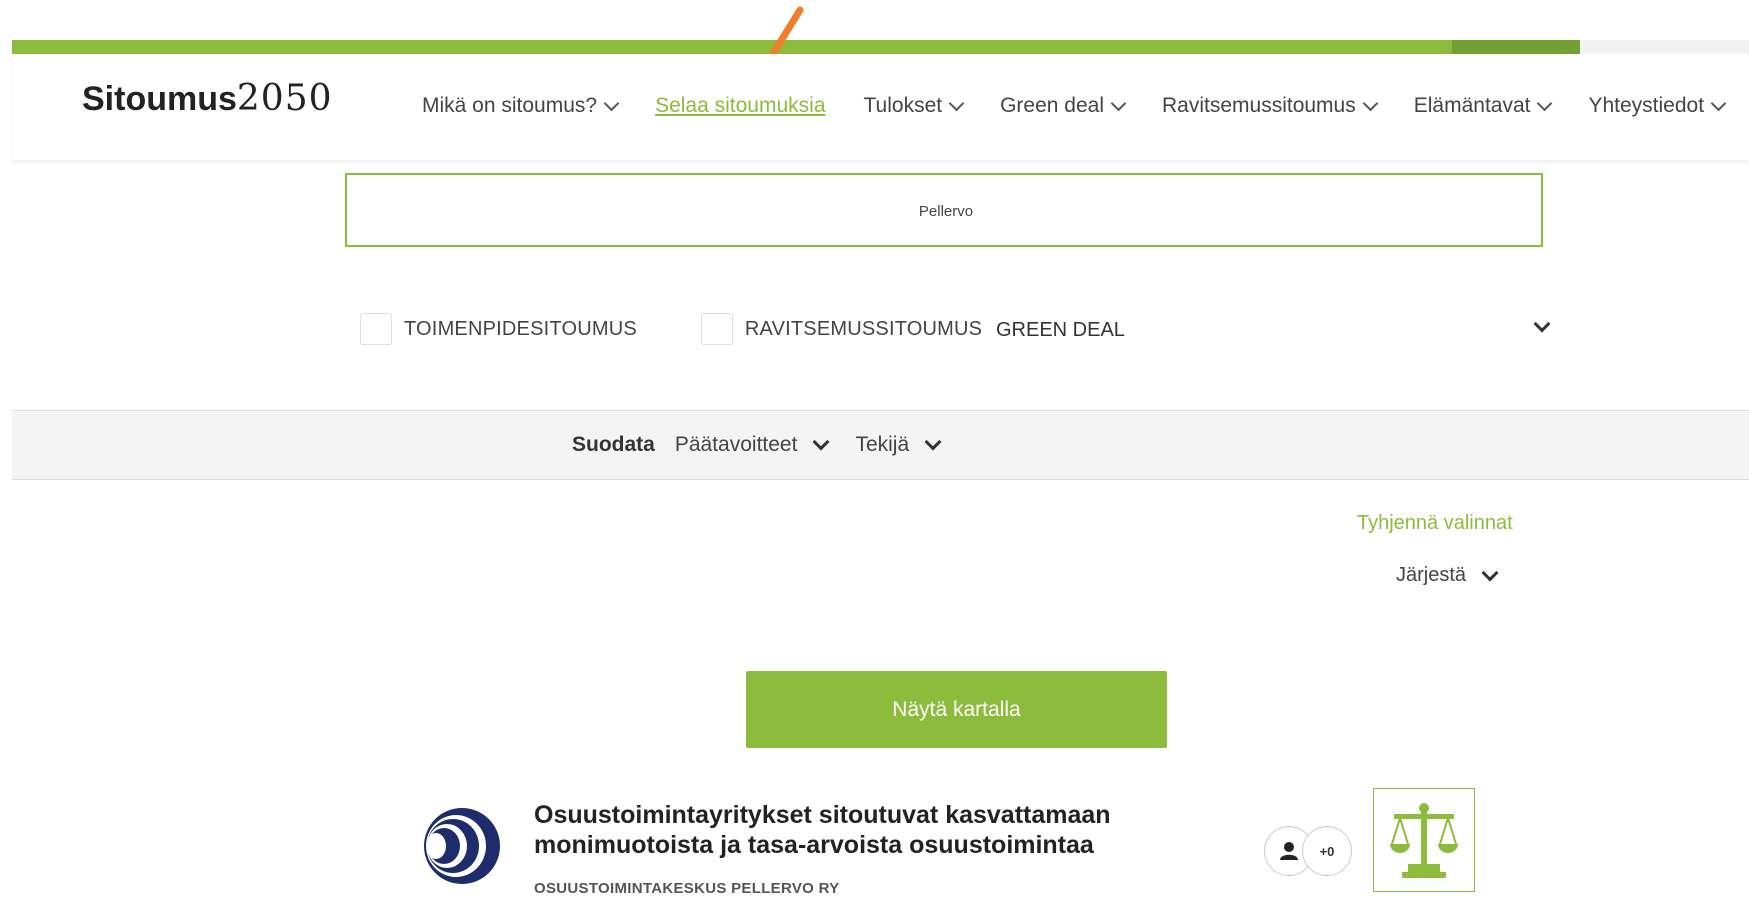  I want to click on nav-item-yhteystiedot: Yhteystiedot, so click(1657, 106).